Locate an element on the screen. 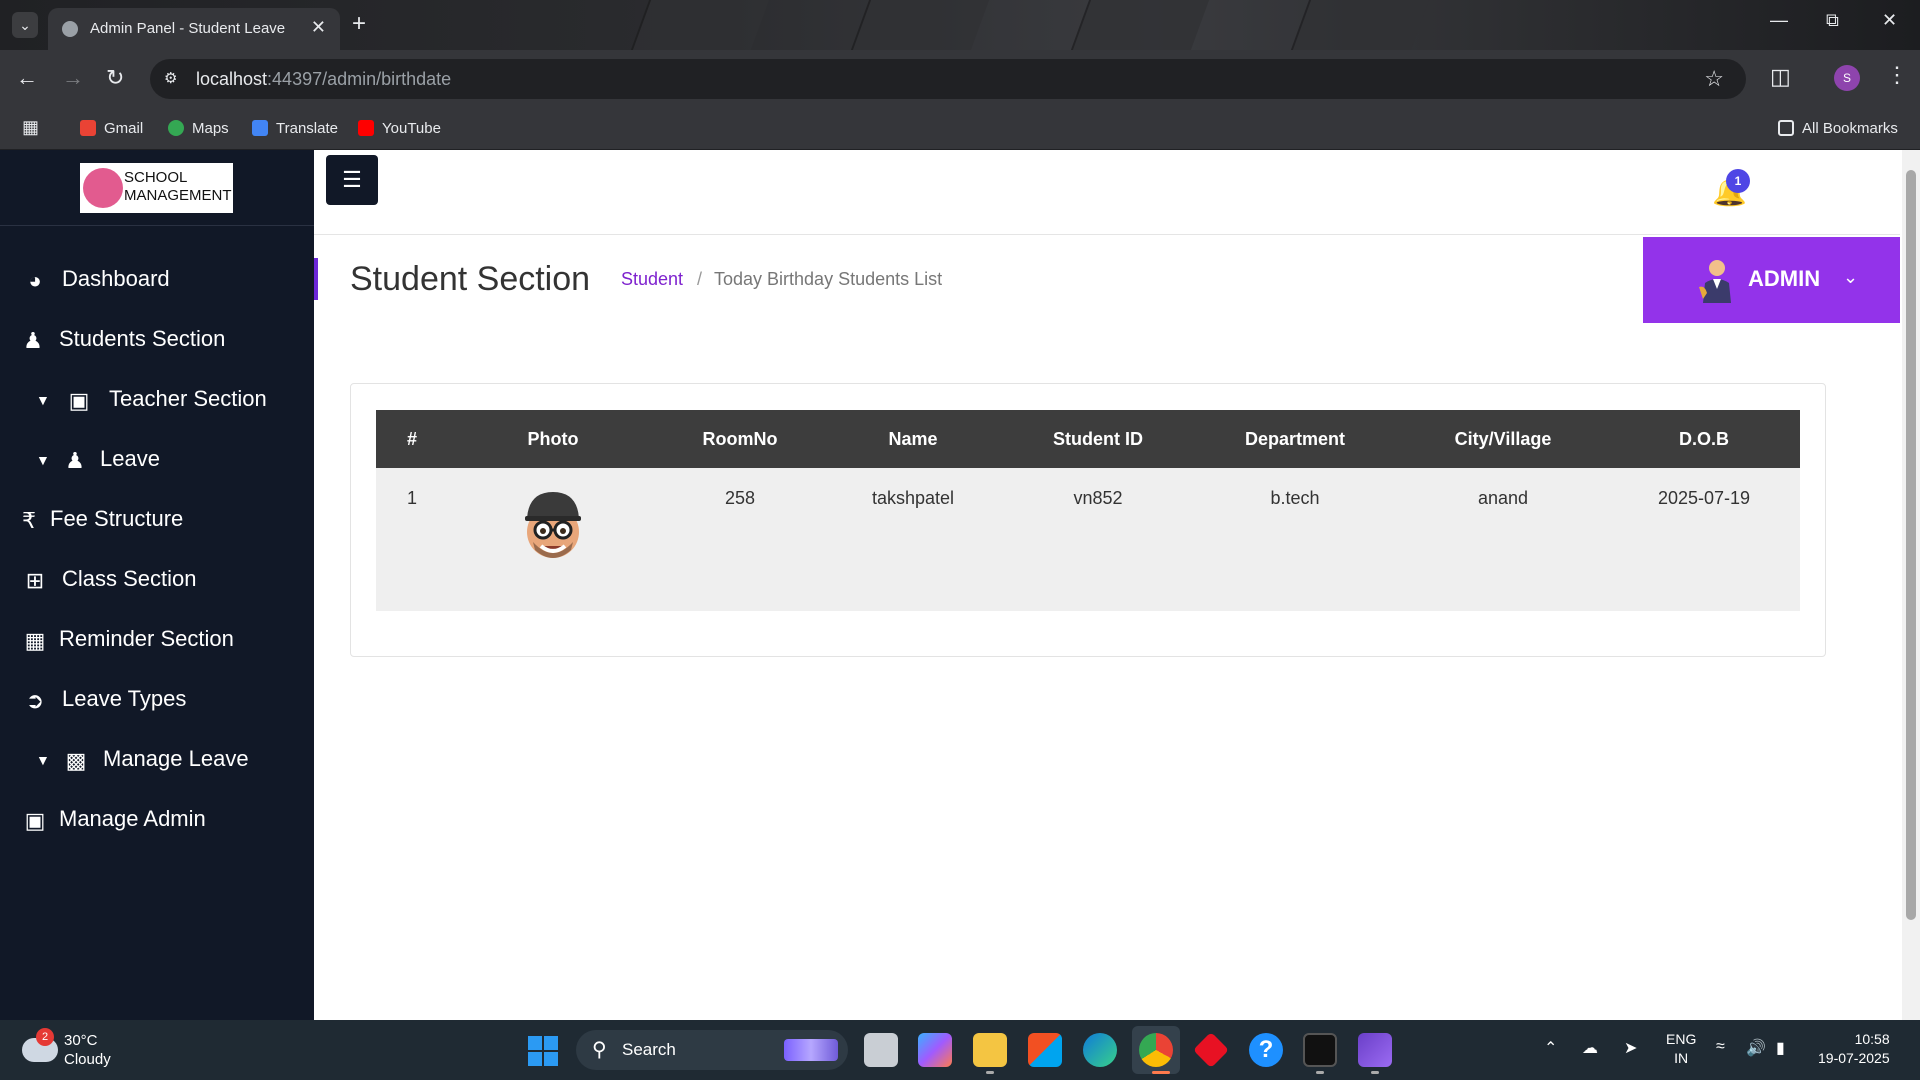  onedrive-cloud-icon: ☁ is located at coordinates (1590, 1048).